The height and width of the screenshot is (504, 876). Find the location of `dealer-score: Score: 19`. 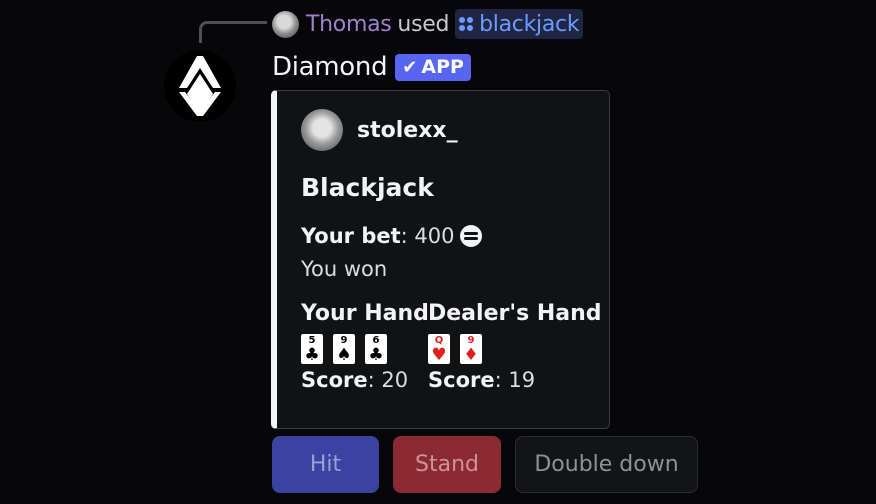

dealer-score: Score: 19 is located at coordinates (515, 380).